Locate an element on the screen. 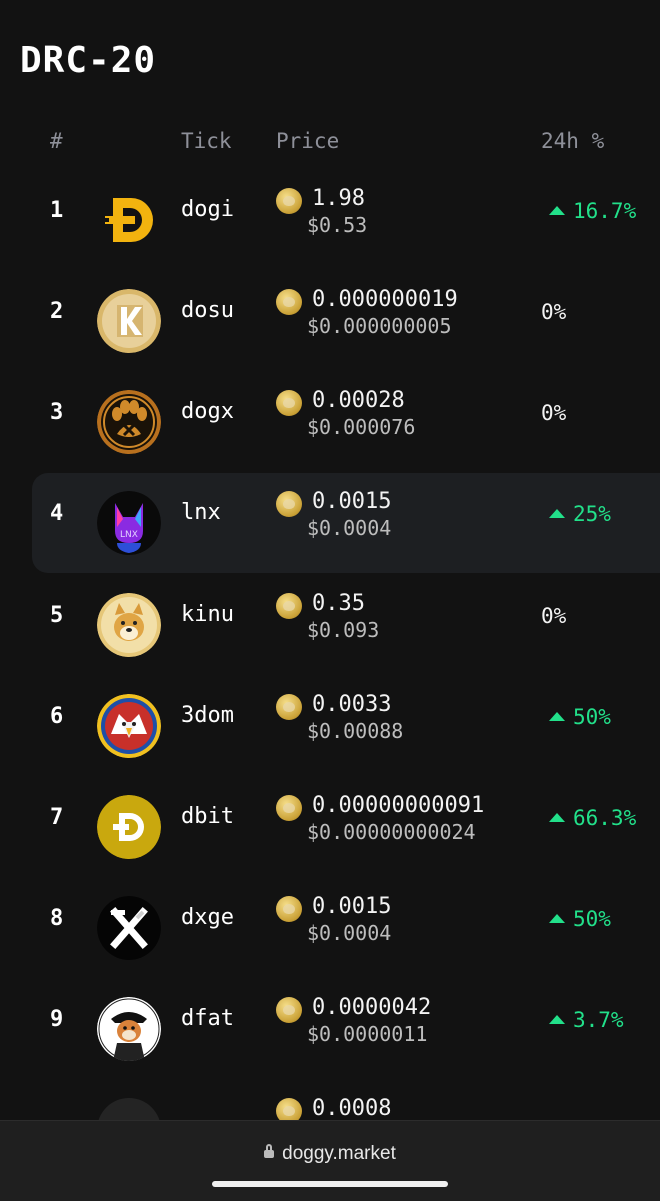 This screenshot has width=660, height=1201. change-24h: 66.3% is located at coordinates (592, 818).